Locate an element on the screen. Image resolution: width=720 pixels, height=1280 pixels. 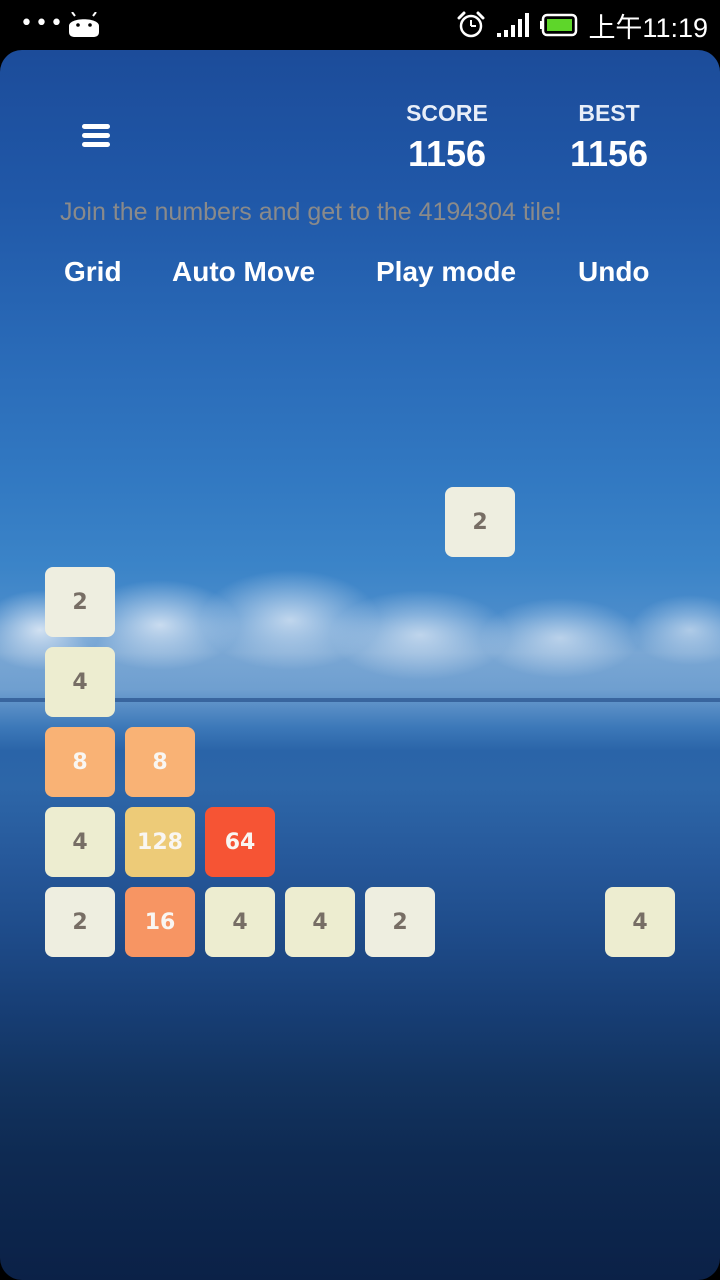
tile-128: 128 is located at coordinates (160, 842).